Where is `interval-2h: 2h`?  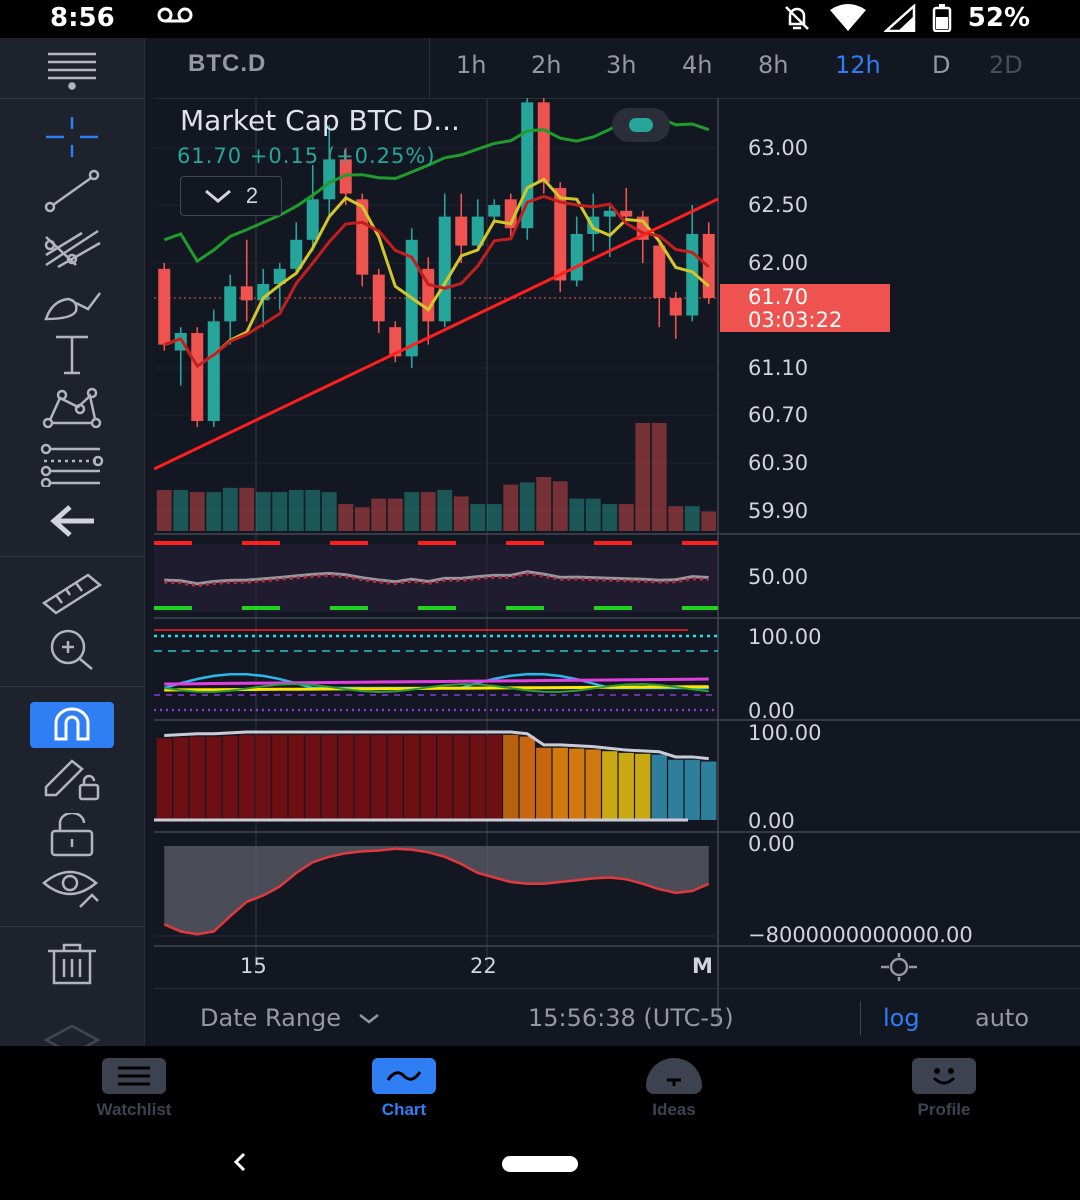
interval-2h: 2h is located at coordinates (546, 65).